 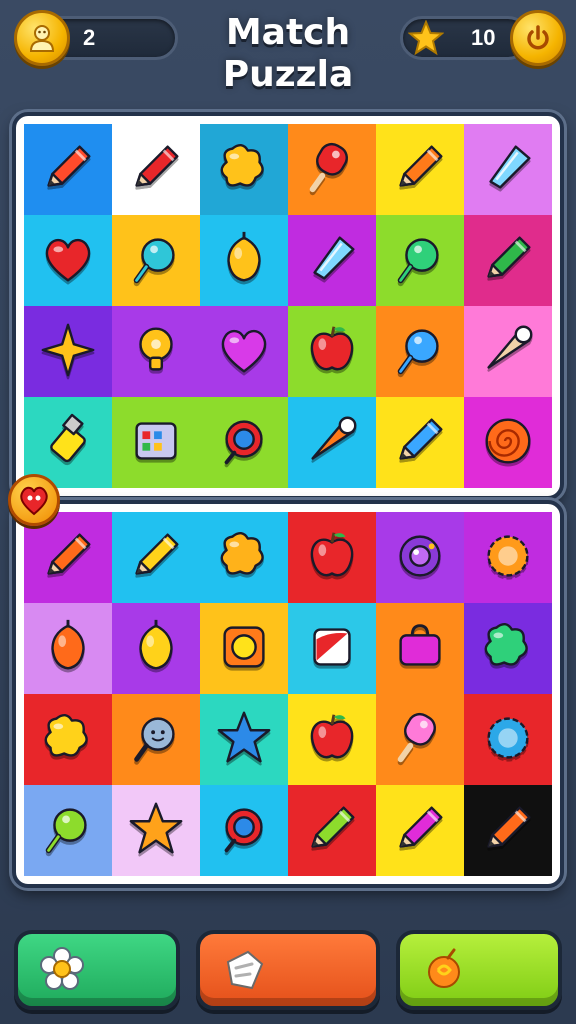 I want to click on top-tile-r2-c2, so click(x=156, y=260).